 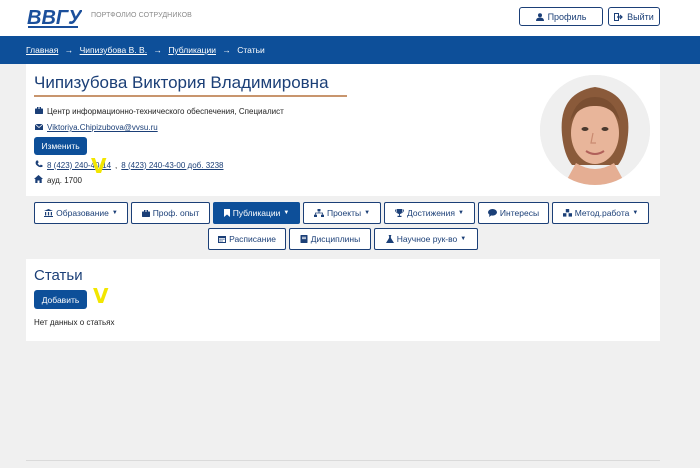 What do you see at coordinates (38, 180) in the screenshot?
I see `home-icon` at bounding box center [38, 180].